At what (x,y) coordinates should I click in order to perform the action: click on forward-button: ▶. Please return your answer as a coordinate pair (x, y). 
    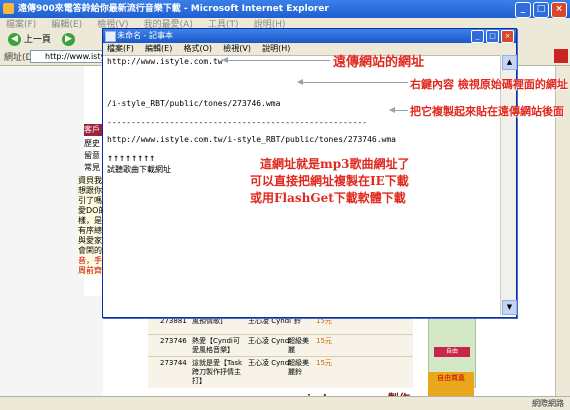
    Looking at the image, I should click on (68, 40).